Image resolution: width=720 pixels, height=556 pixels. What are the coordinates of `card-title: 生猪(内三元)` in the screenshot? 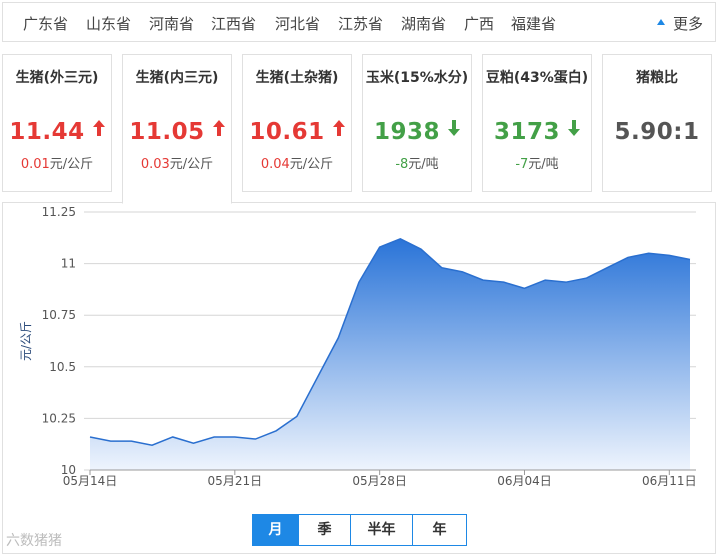 It's located at (177, 78).